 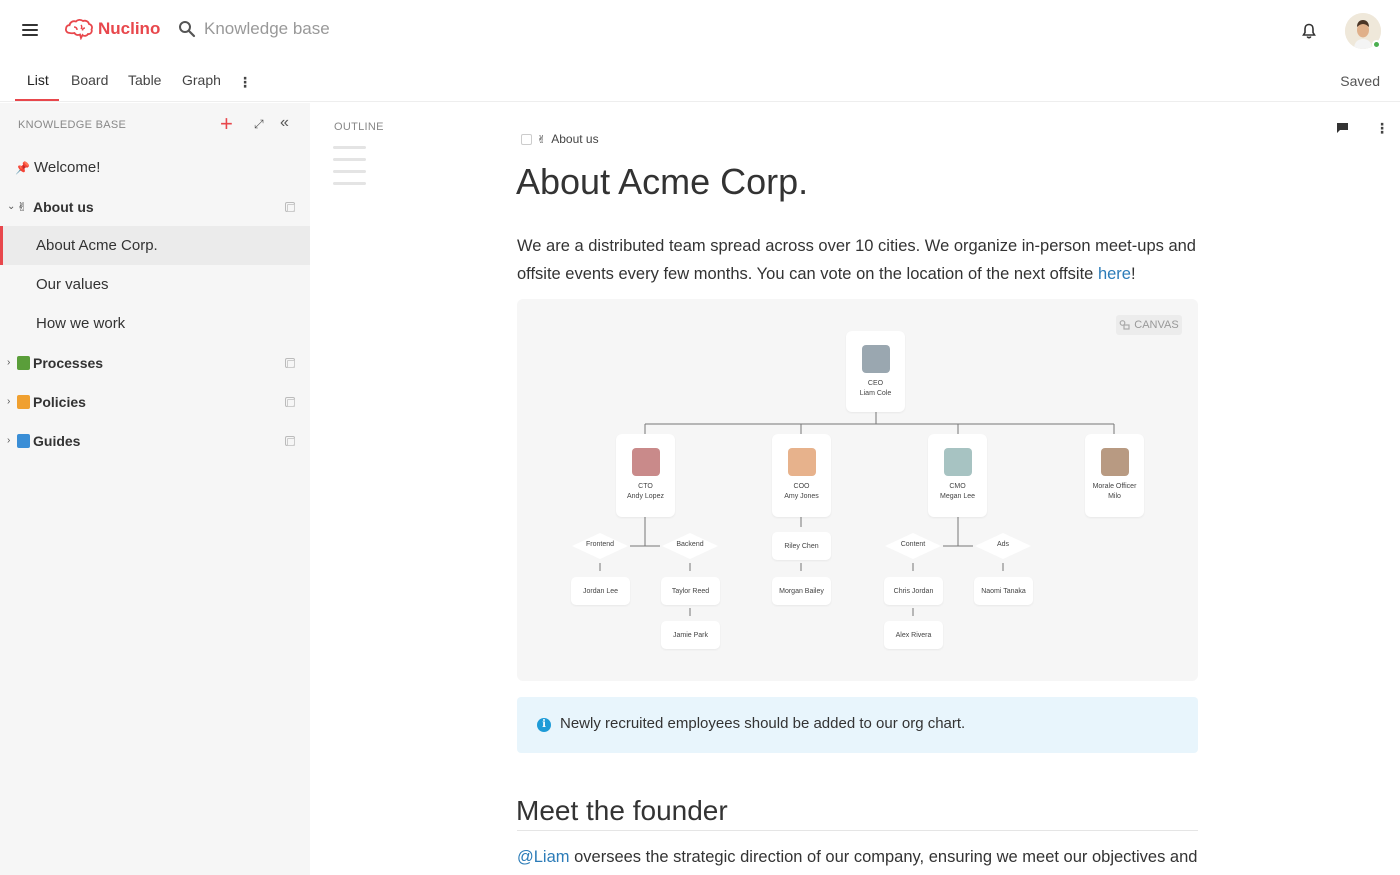 What do you see at coordinates (700, 31) in the screenshot?
I see `top-bar: Nuclino` at bounding box center [700, 31].